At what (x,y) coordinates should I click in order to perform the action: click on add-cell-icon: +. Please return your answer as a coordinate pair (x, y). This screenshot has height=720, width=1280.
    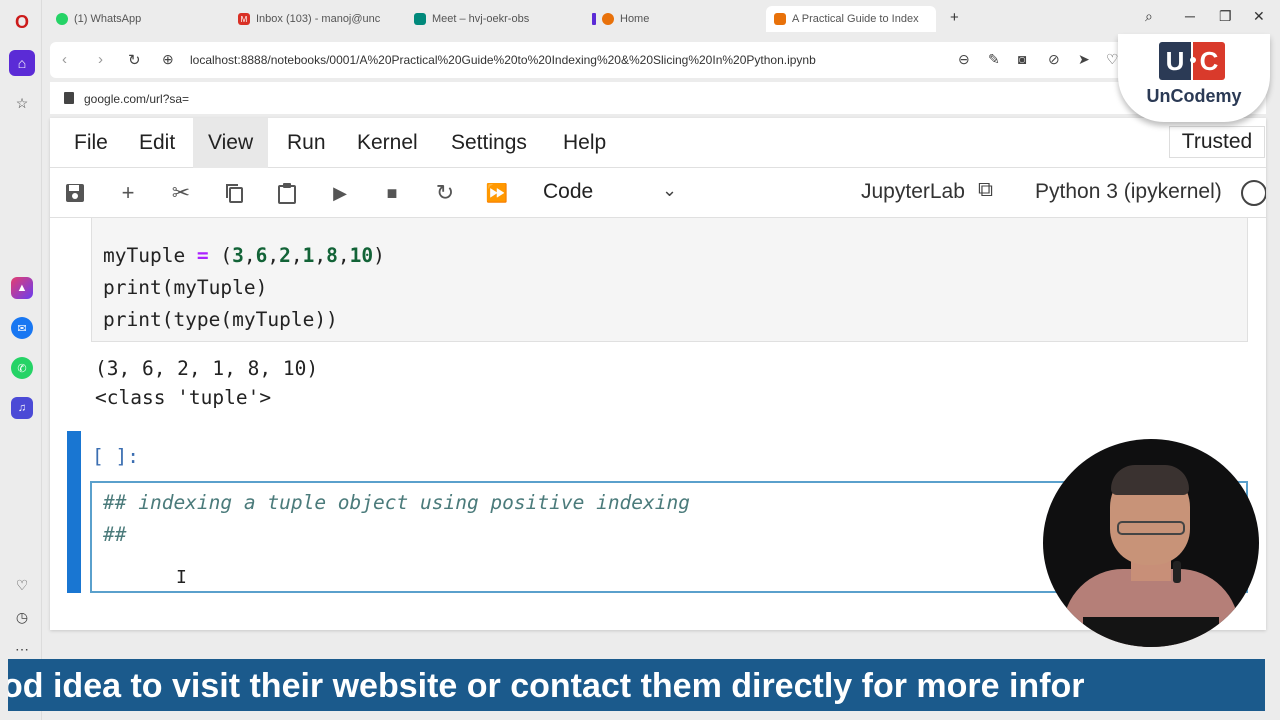
    Looking at the image, I should click on (128, 193).